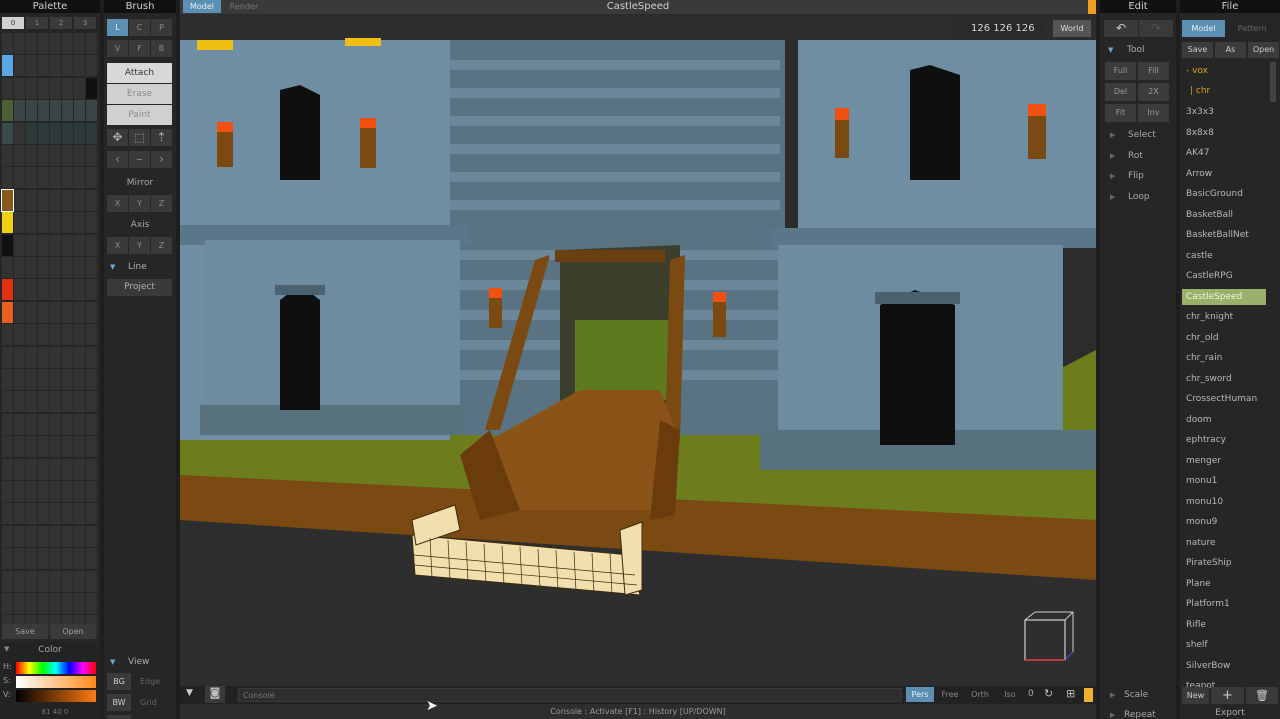  Describe the element at coordinates (1112, 197) in the screenshot. I see `section-loop-arrow-icon: ▶` at that location.